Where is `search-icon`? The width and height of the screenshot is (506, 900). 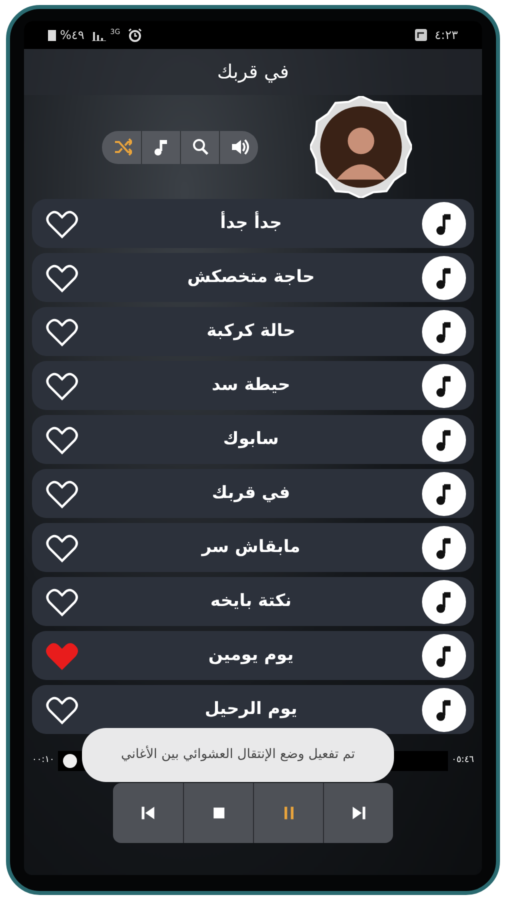
search-icon is located at coordinates (200, 147).